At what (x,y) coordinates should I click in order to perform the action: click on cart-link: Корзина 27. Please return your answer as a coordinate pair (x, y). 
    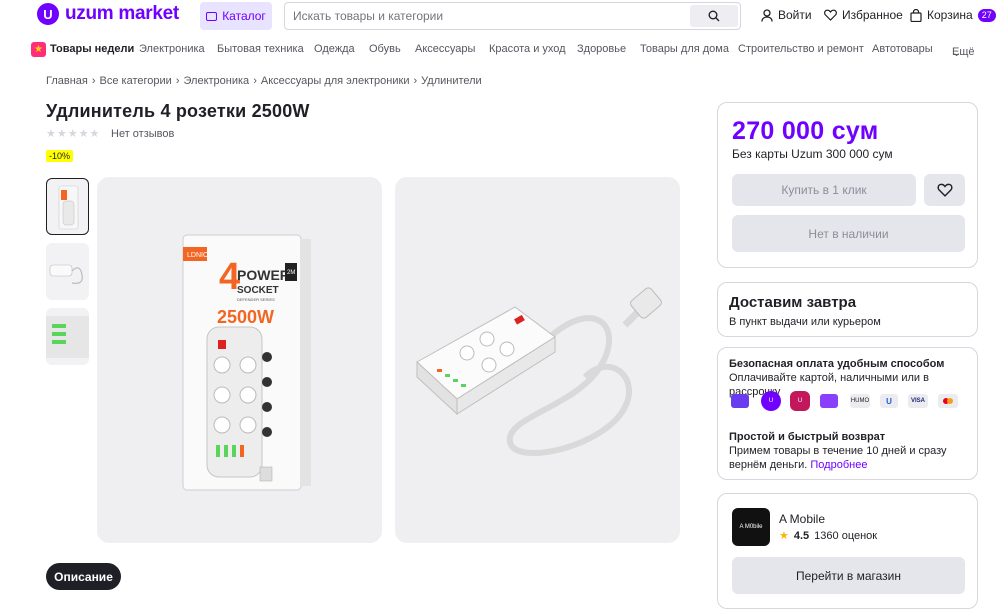
    Looking at the image, I should click on (953, 15).